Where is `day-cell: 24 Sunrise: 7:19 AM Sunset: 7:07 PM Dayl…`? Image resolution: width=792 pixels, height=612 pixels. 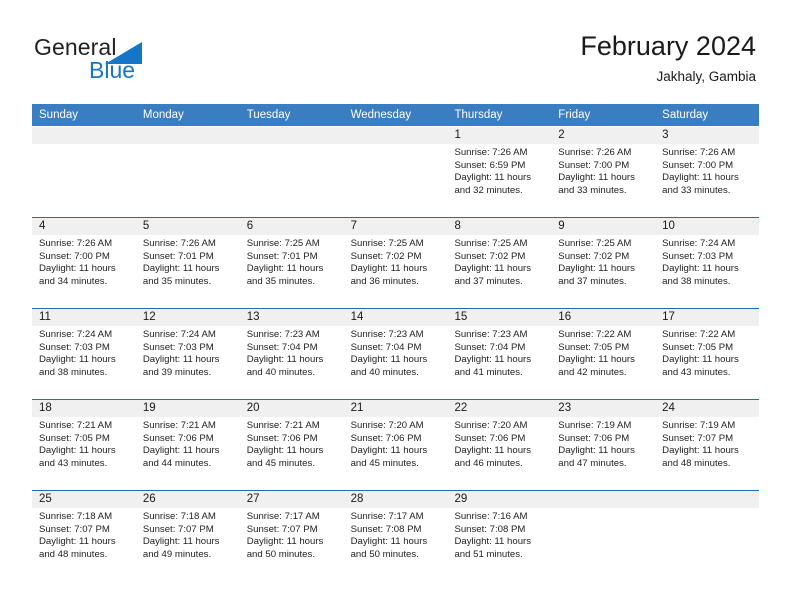 day-cell: 24 Sunrise: 7:19 AM Sunset: 7:07 PM Dayl… is located at coordinates (707, 445).